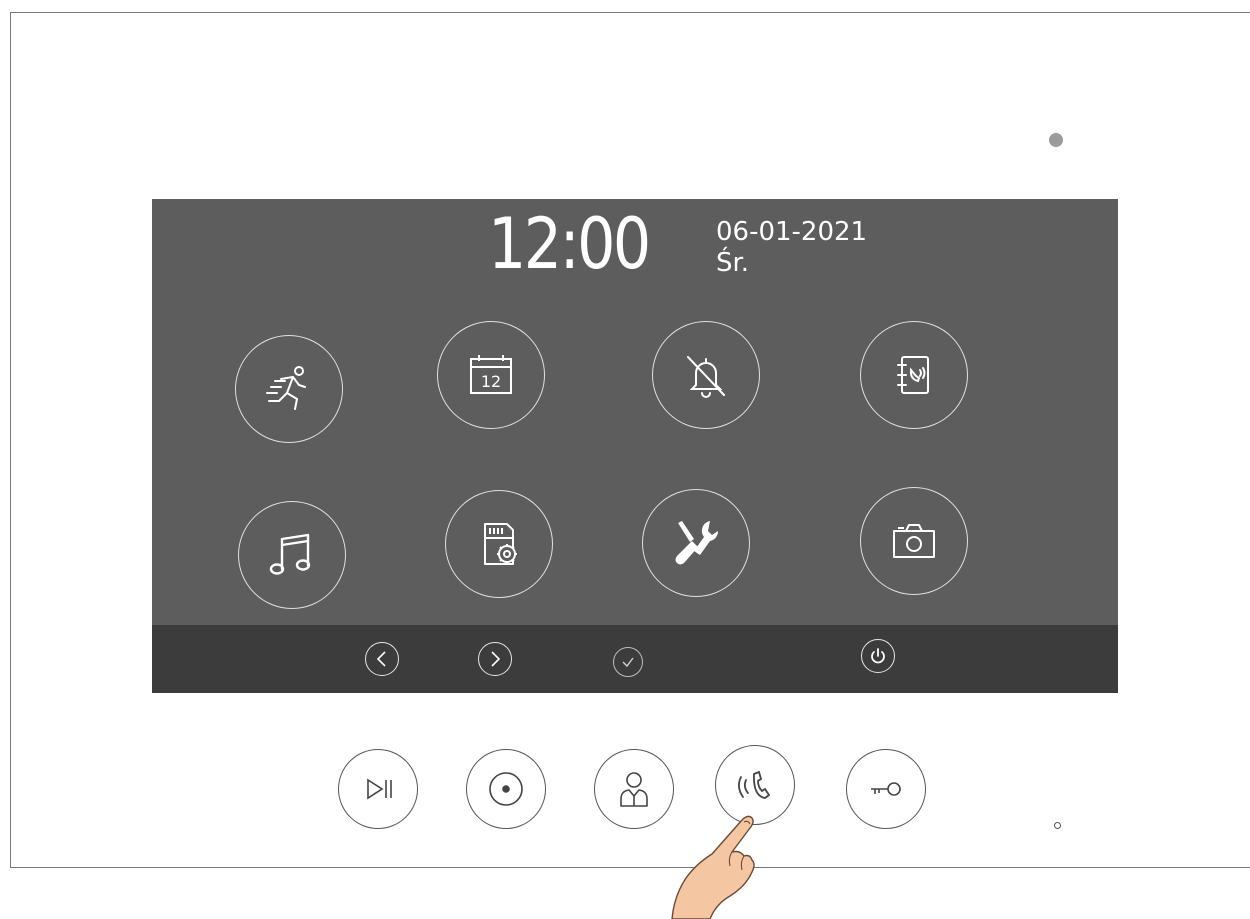  I want to click on camera-button, so click(914, 541).